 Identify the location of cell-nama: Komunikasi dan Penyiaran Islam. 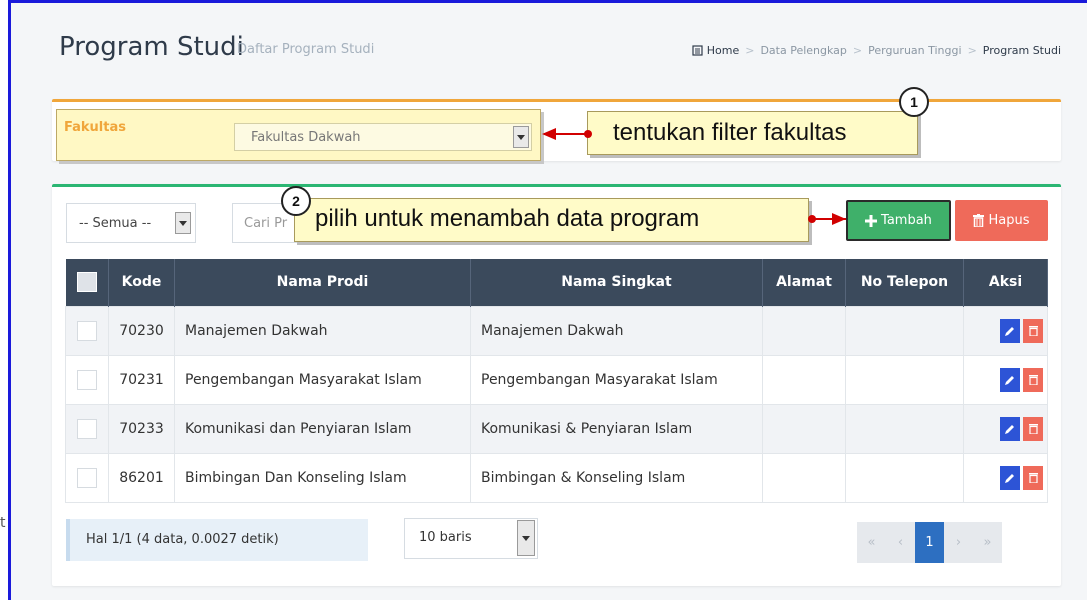
(322, 428).